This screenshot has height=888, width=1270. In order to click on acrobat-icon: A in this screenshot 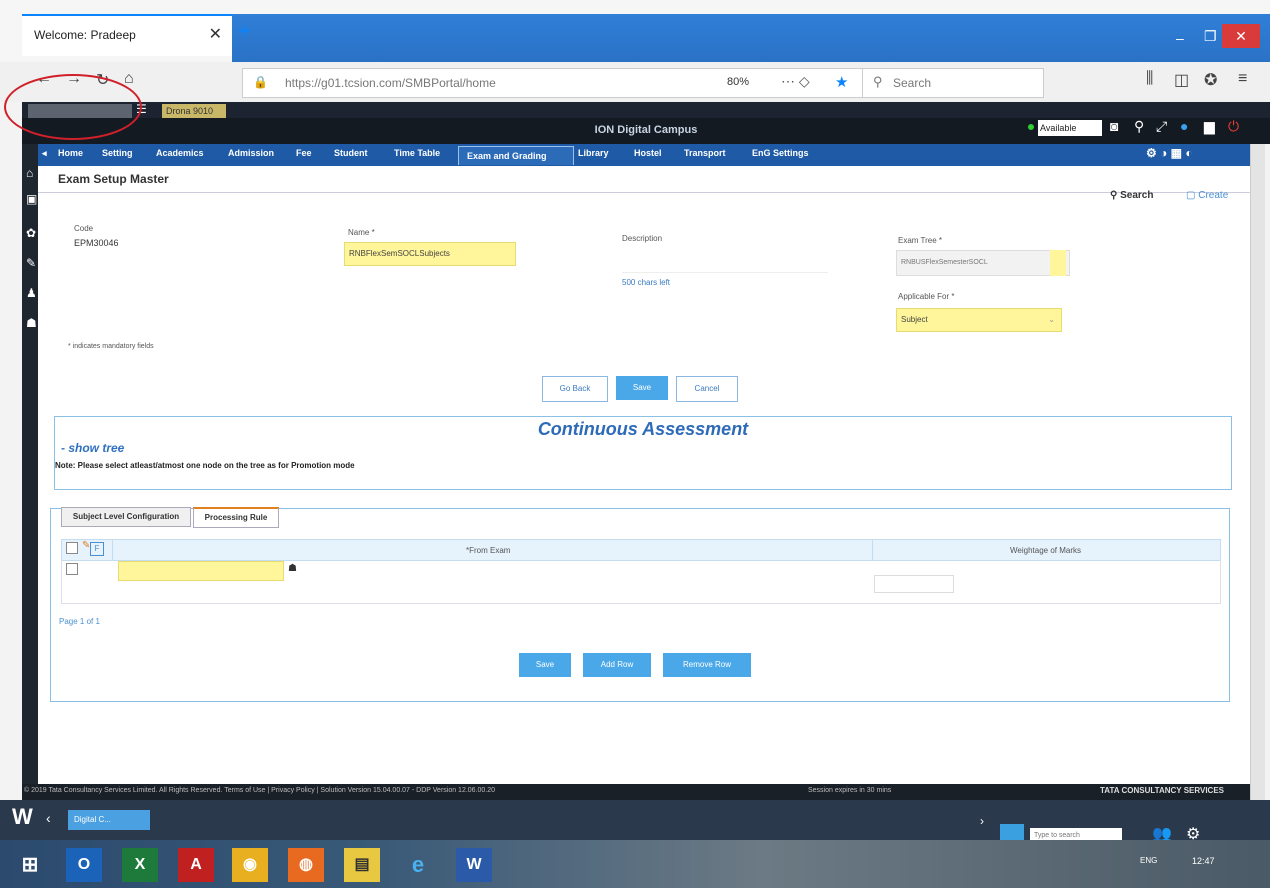, I will do `click(196, 865)`.